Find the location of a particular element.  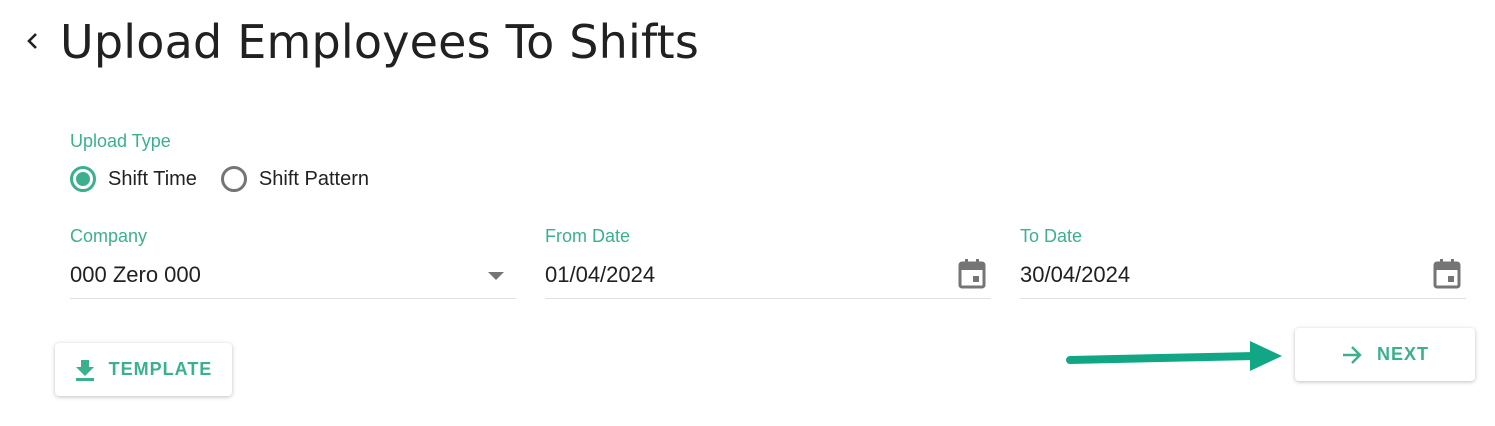

company-value: 000 Zero 000 is located at coordinates (135, 275).